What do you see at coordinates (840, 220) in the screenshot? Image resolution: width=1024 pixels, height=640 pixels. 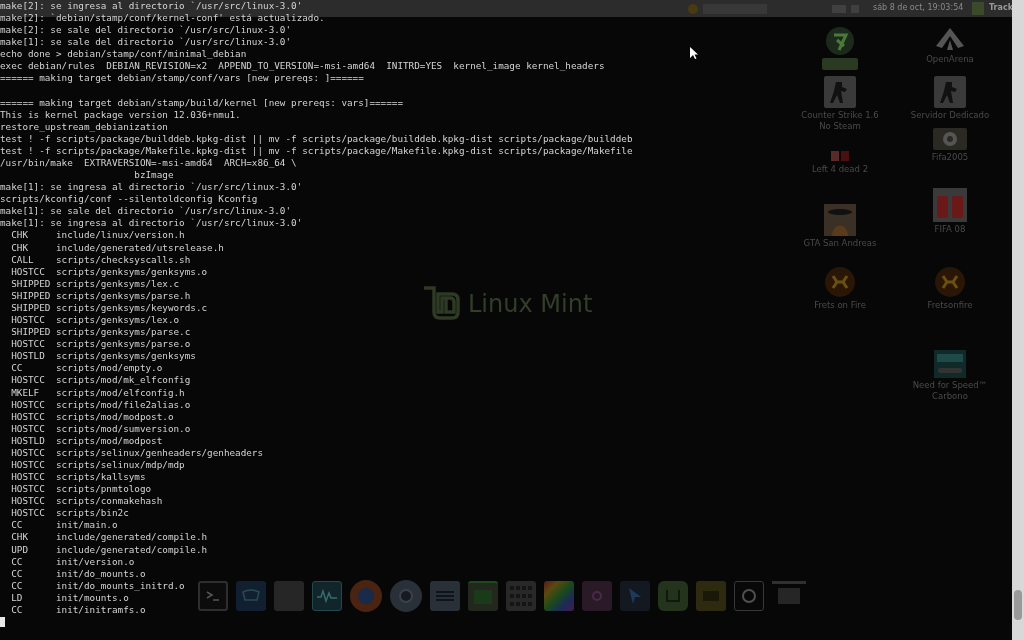 I see `gta-icon` at bounding box center [840, 220].